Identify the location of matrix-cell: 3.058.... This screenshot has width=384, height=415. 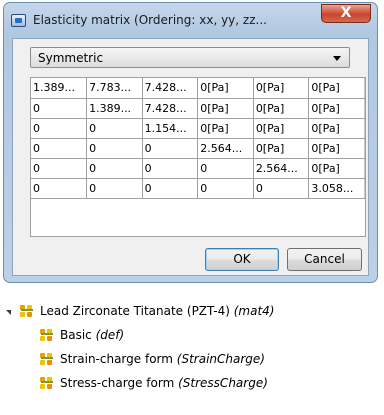
(336, 188).